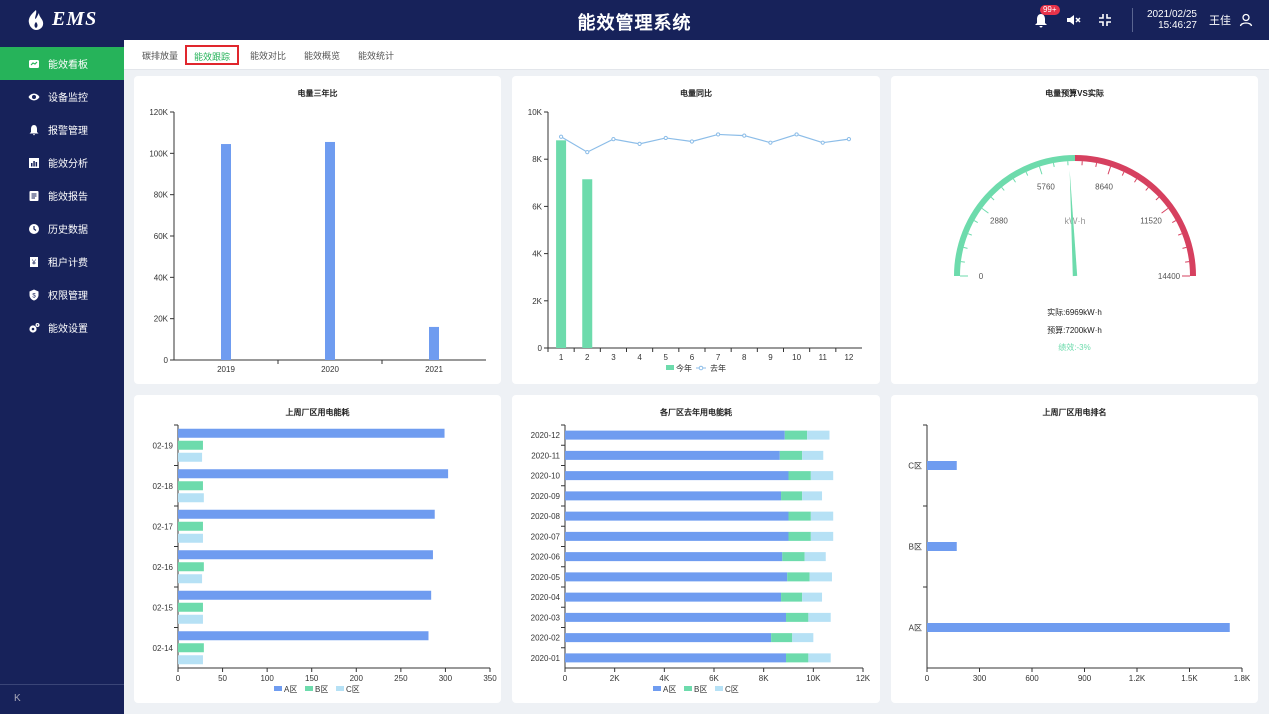 This screenshot has height=714, width=1269. Describe the element at coordinates (664, 678) in the screenshot. I see `x-tick-label: 4K` at that location.